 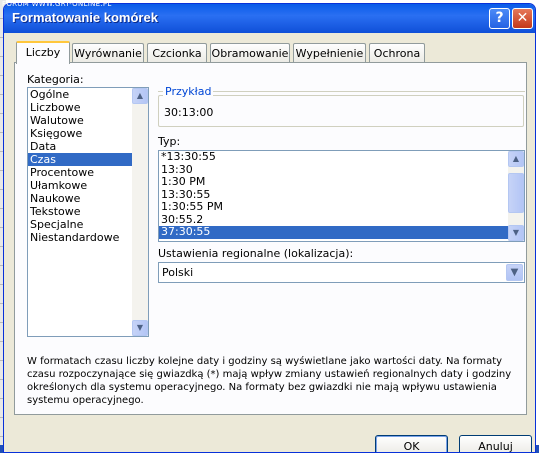 What do you see at coordinates (88, 198) in the screenshot?
I see `category-item: Naukowe` at bounding box center [88, 198].